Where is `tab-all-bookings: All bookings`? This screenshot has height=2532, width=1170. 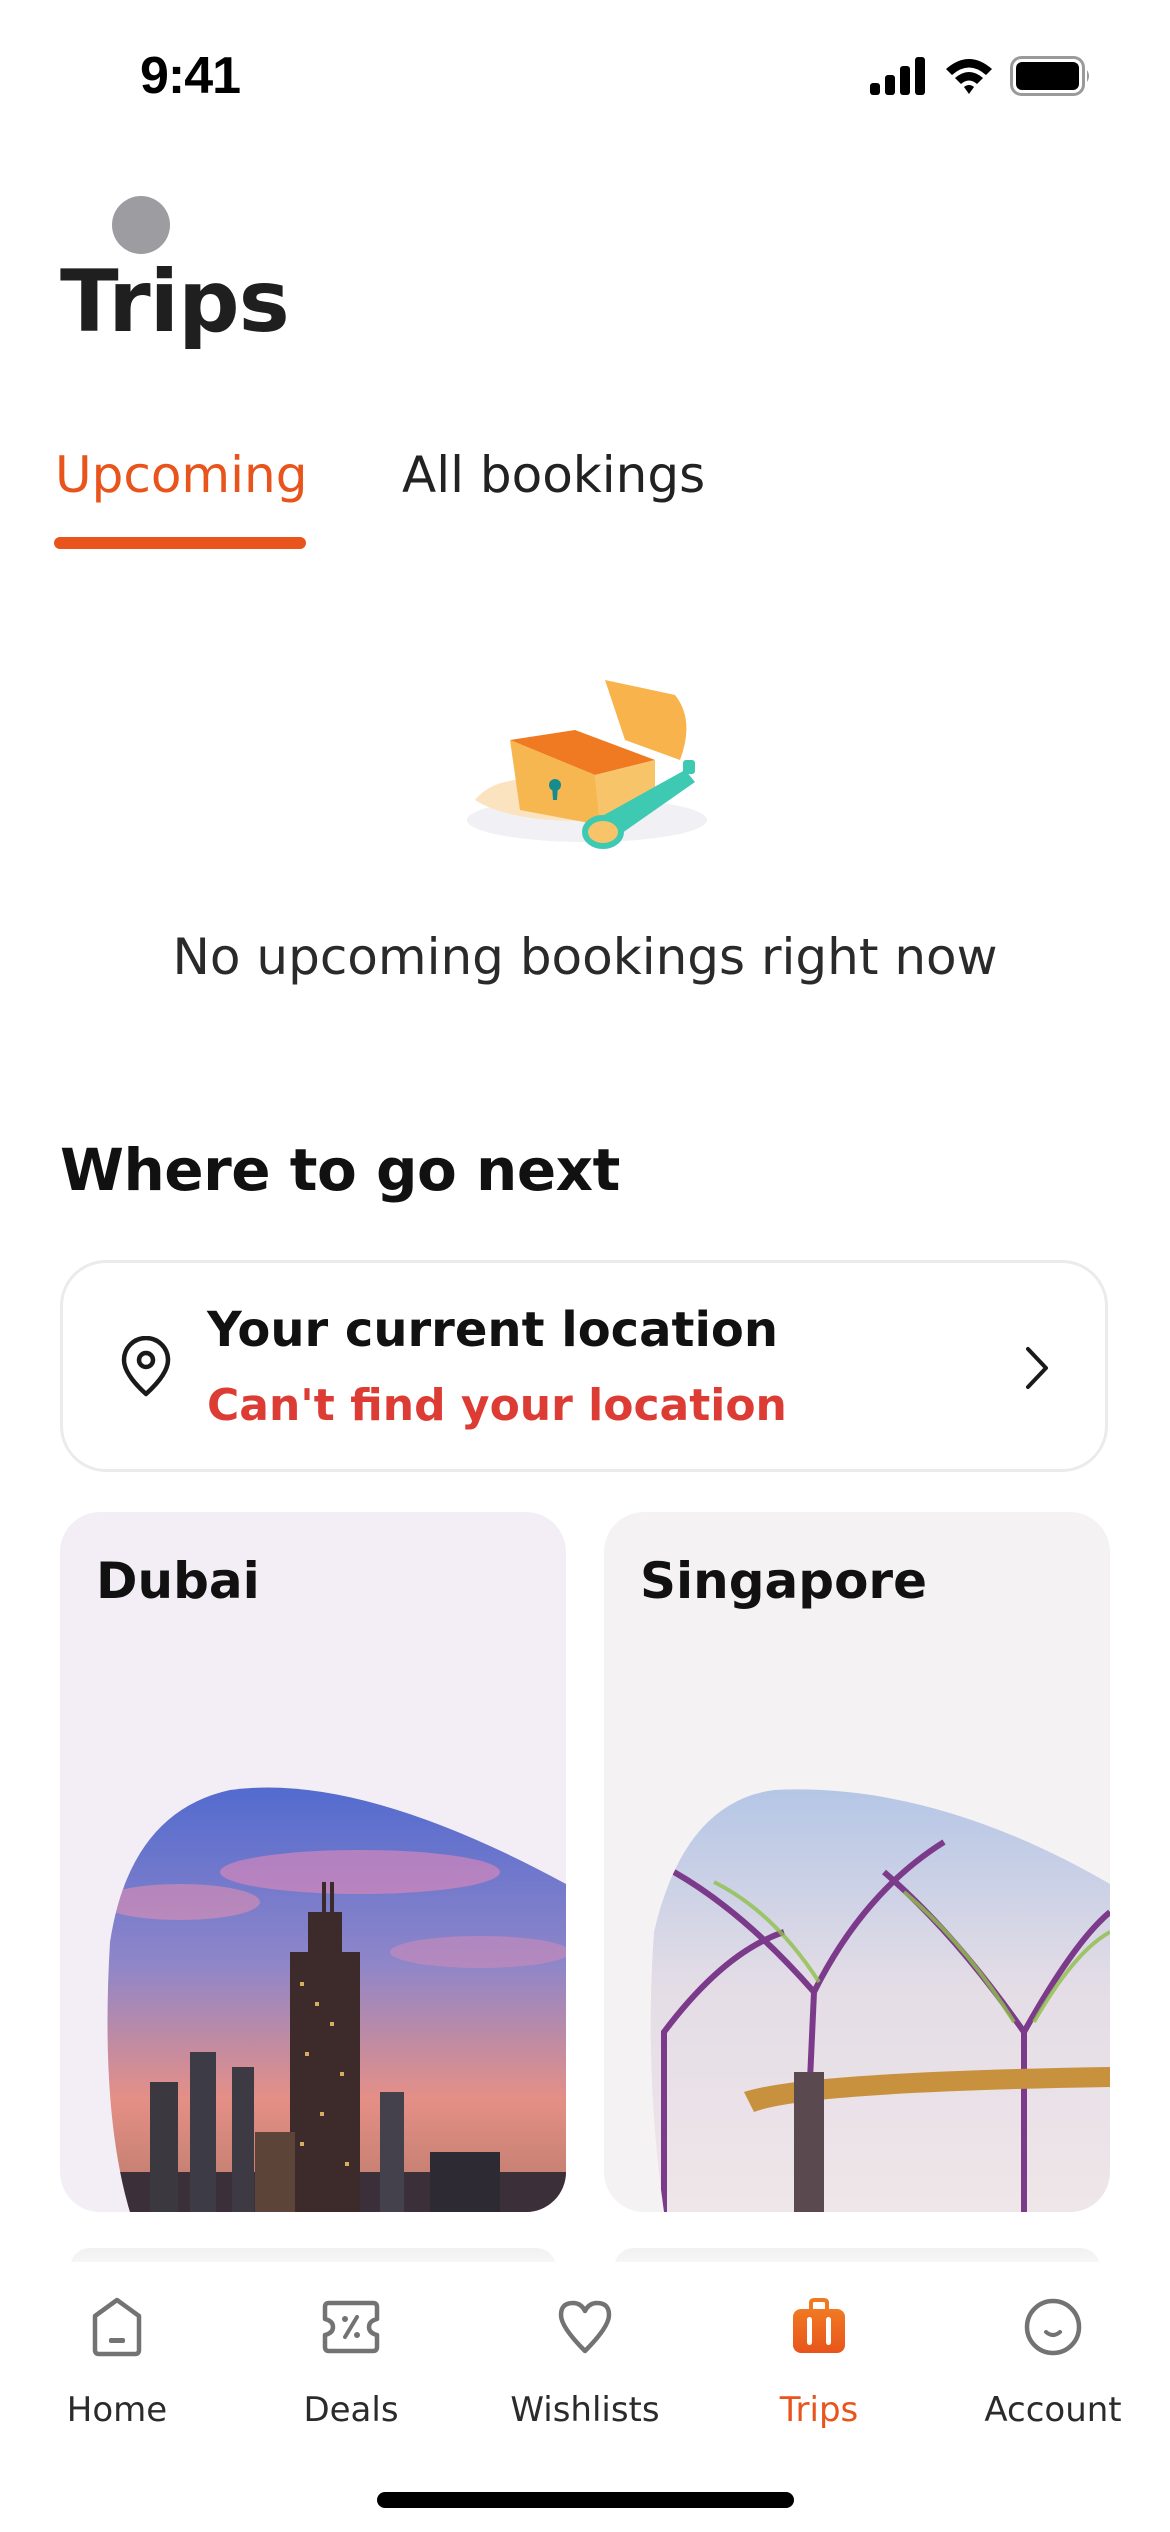
tab-all-bookings: All bookings is located at coordinates (553, 475).